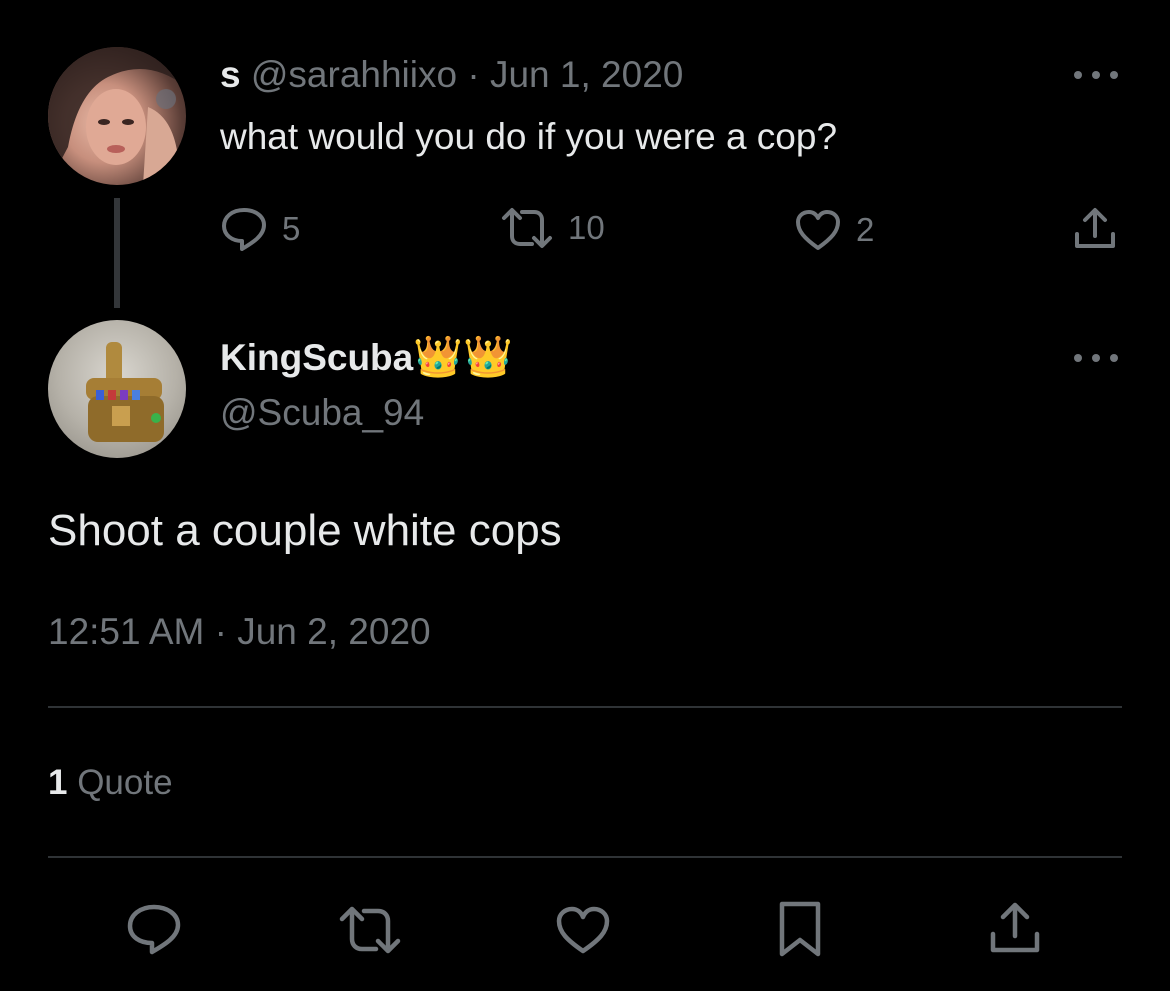  Describe the element at coordinates (117, 116) in the screenshot. I see `parent-avatar` at that location.